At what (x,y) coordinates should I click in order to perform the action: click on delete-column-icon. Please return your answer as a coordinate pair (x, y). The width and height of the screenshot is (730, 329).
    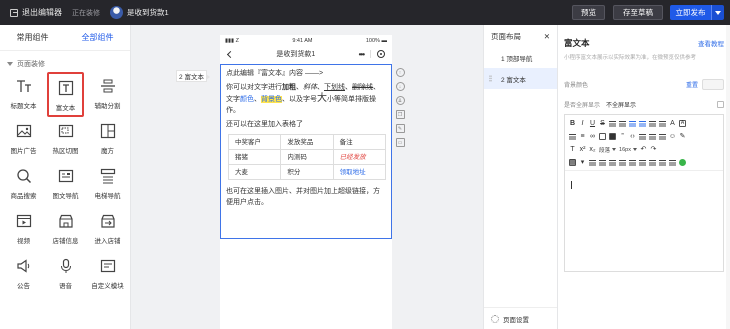
    Looking at the image, I should click on (622, 162).